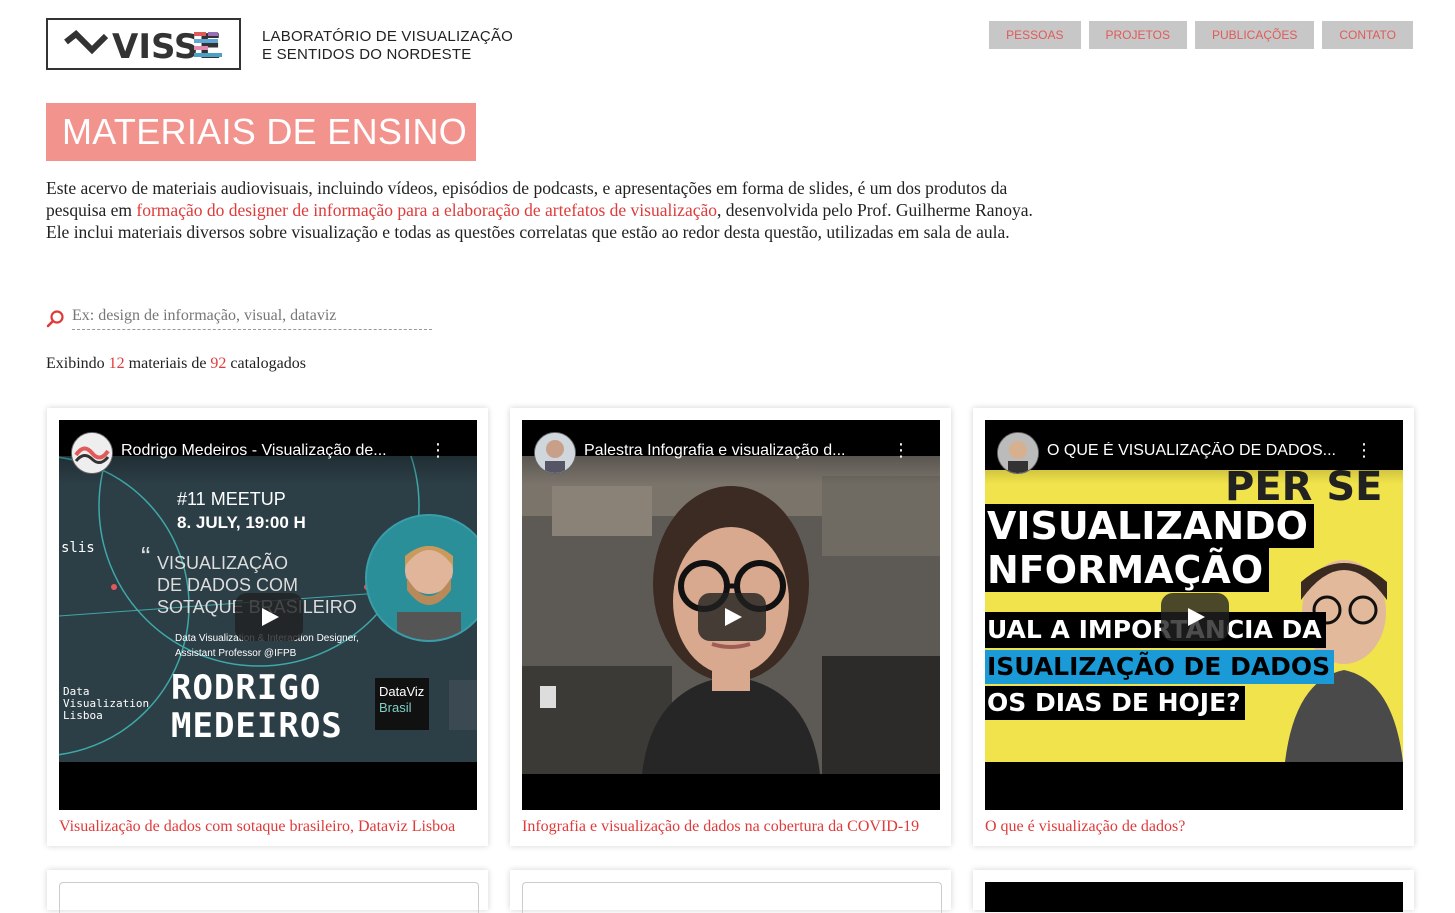  Describe the element at coordinates (236, 653) in the screenshot. I see `thumb-role-line2: Assistant Professor @IFPB` at that location.